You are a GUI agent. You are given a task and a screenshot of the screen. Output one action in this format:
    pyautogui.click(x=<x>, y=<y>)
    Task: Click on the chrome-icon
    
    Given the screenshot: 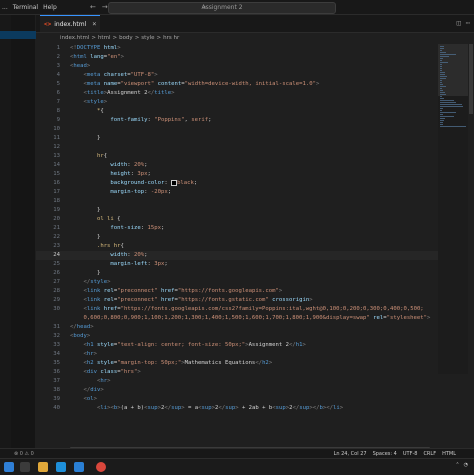 What is the action you would take?
    pyautogui.click(x=101, y=467)
    